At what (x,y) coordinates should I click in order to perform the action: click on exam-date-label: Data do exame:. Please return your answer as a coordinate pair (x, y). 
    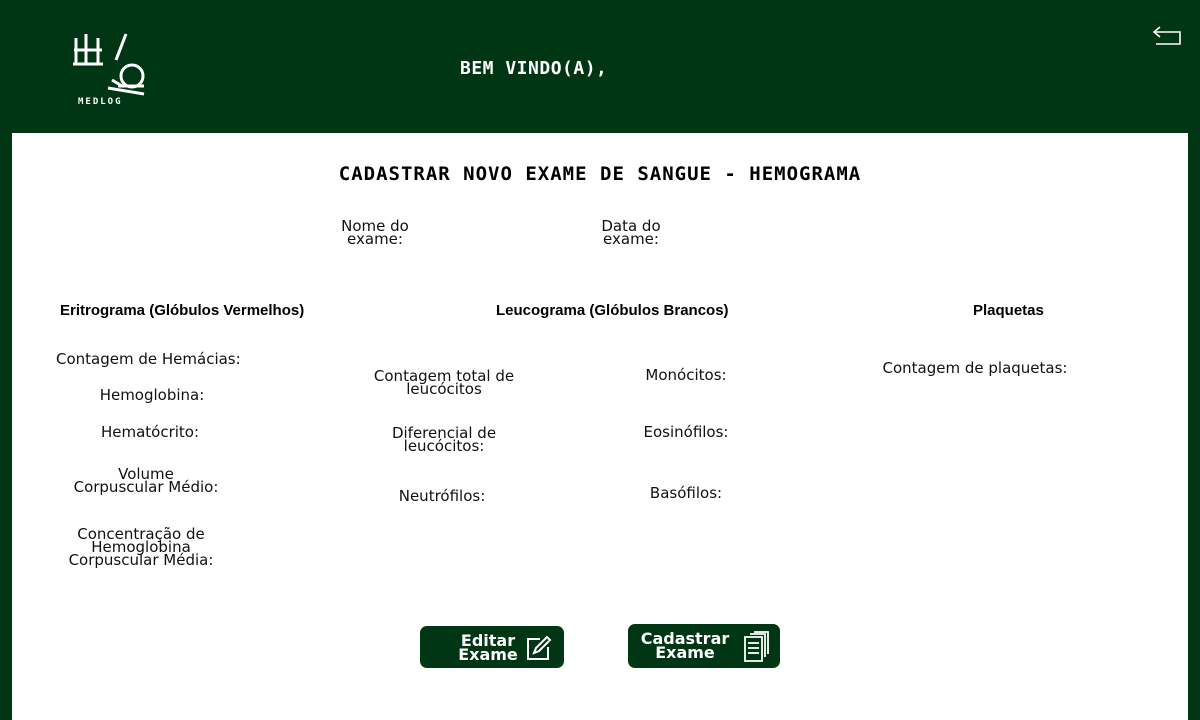
    Looking at the image, I should click on (631, 232).